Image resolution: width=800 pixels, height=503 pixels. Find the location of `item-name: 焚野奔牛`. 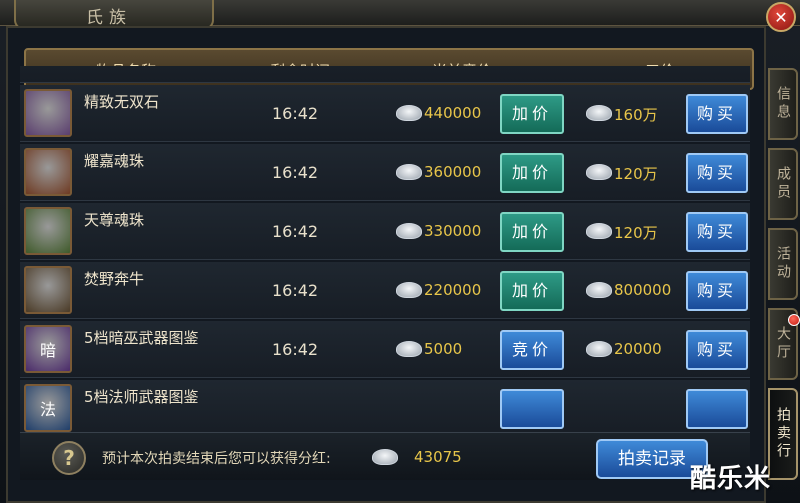

item-name: 焚野奔牛 is located at coordinates (114, 279).